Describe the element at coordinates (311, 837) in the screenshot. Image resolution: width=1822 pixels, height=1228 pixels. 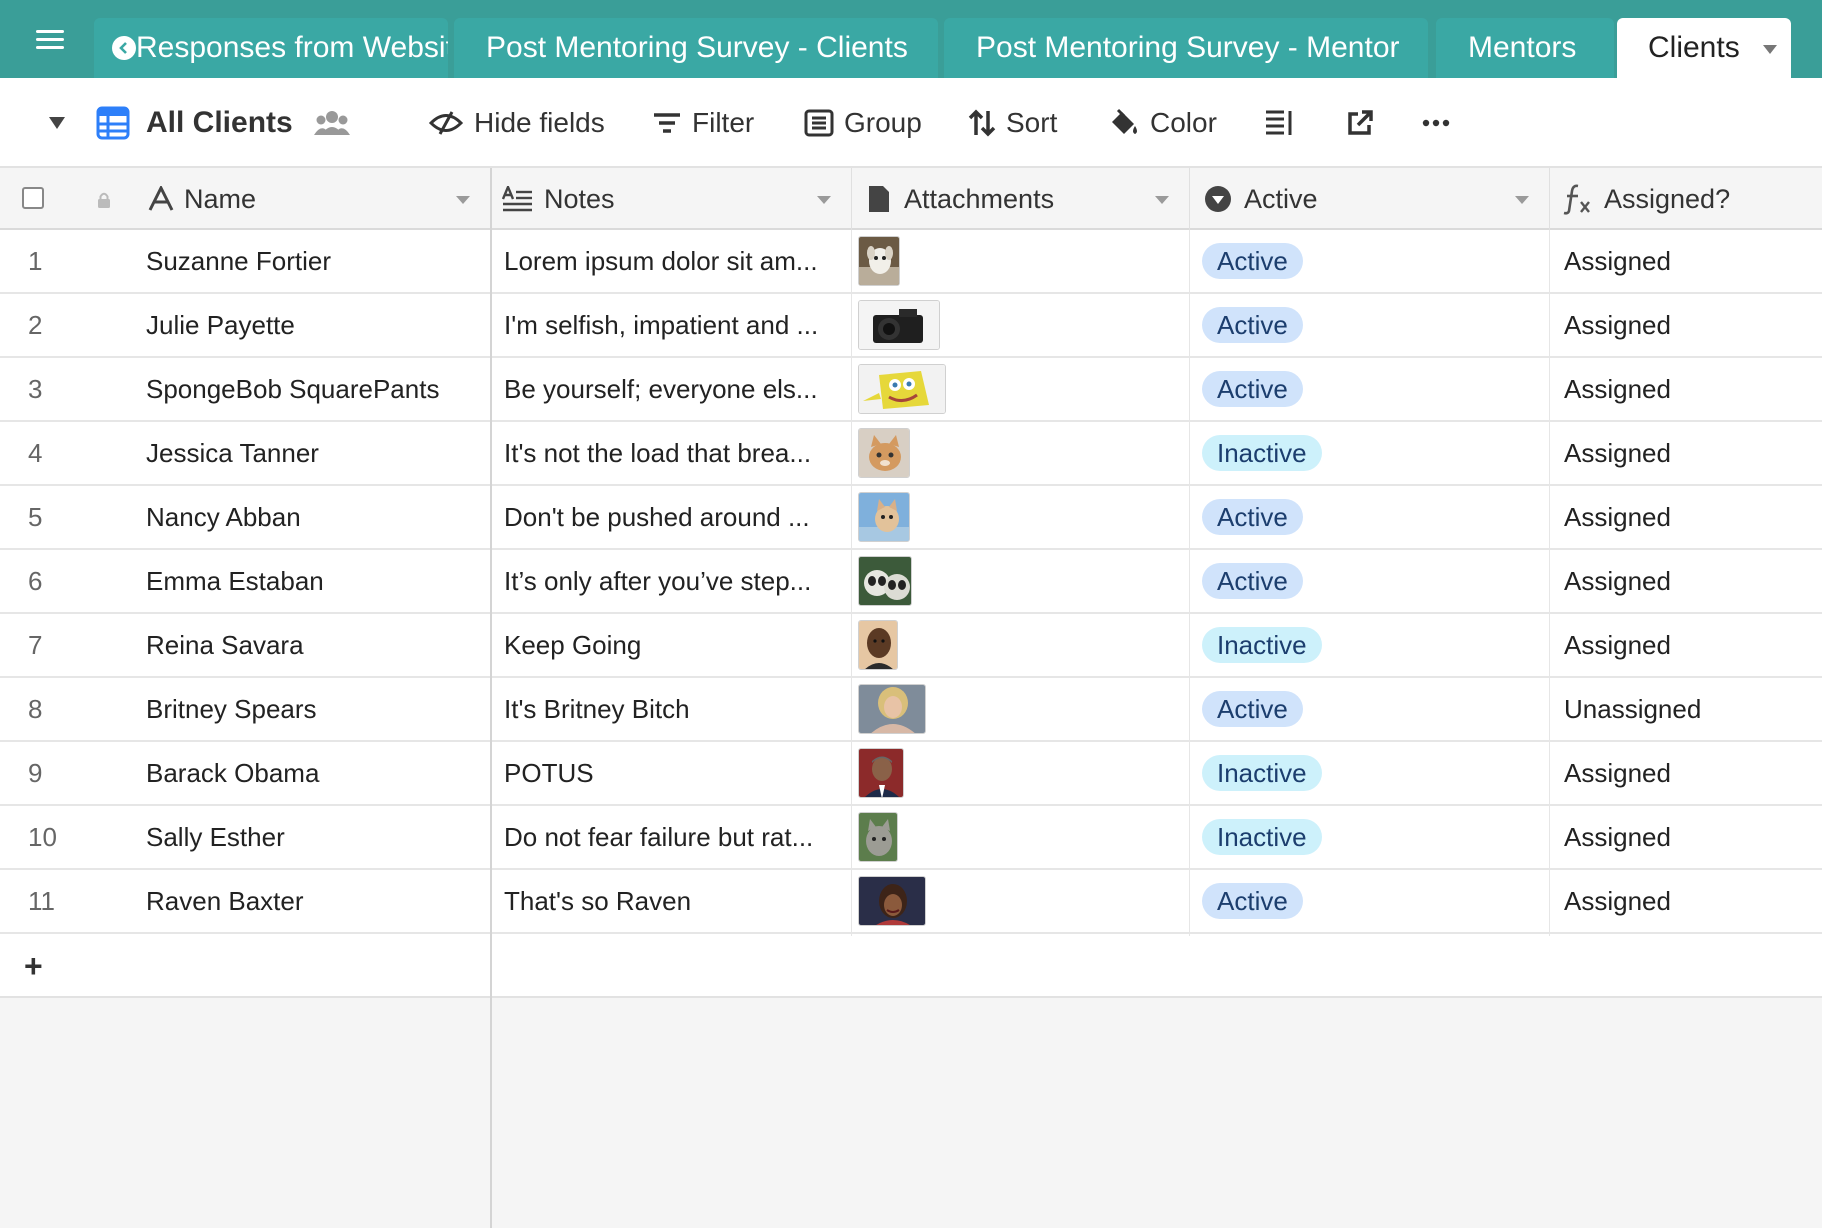
I see `name-cell: Sally Esther` at that location.